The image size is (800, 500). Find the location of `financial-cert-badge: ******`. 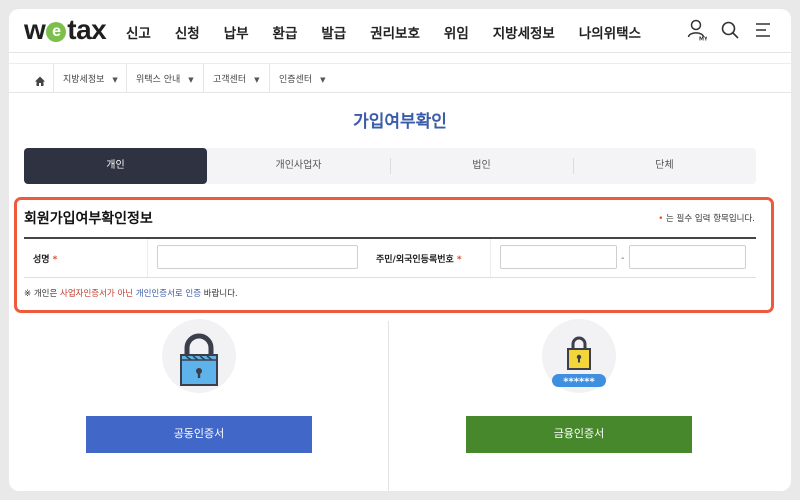

financial-cert-badge: ****** is located at coordinates (579, 356).